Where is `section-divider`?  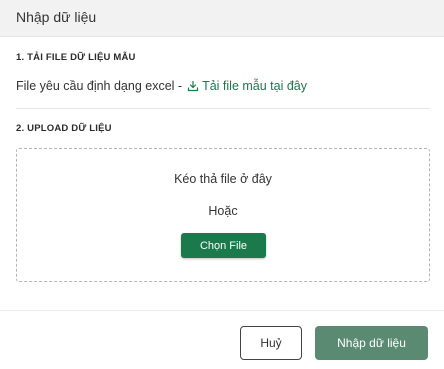 section-divider is located at coordinates (223, 108).